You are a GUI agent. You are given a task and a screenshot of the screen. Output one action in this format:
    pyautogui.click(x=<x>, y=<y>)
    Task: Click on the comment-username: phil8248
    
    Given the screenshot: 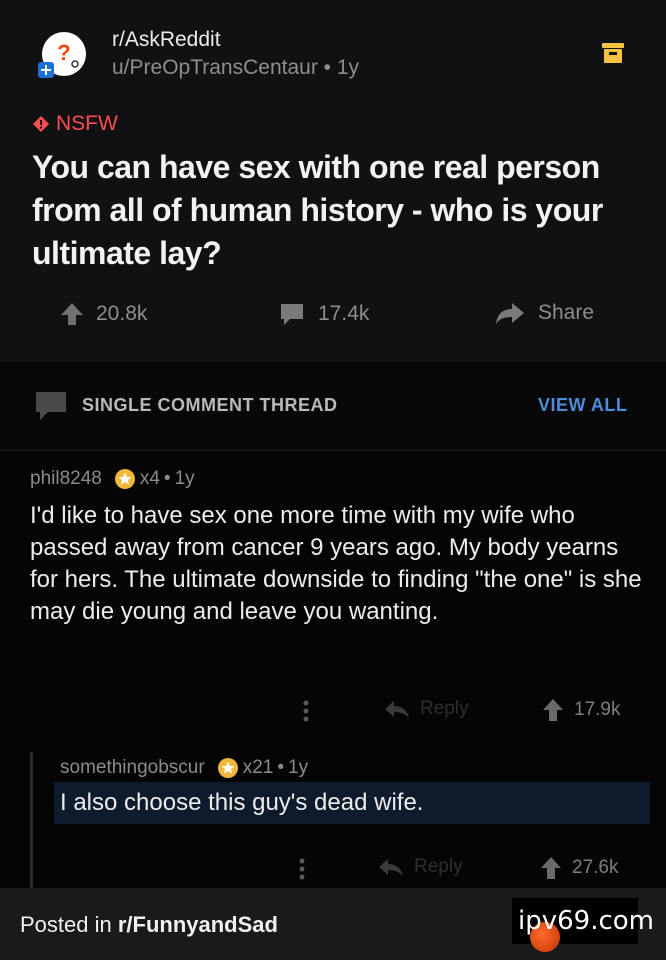 What is the action you would take?
    pyautogui.click(x=66, y=479)
    